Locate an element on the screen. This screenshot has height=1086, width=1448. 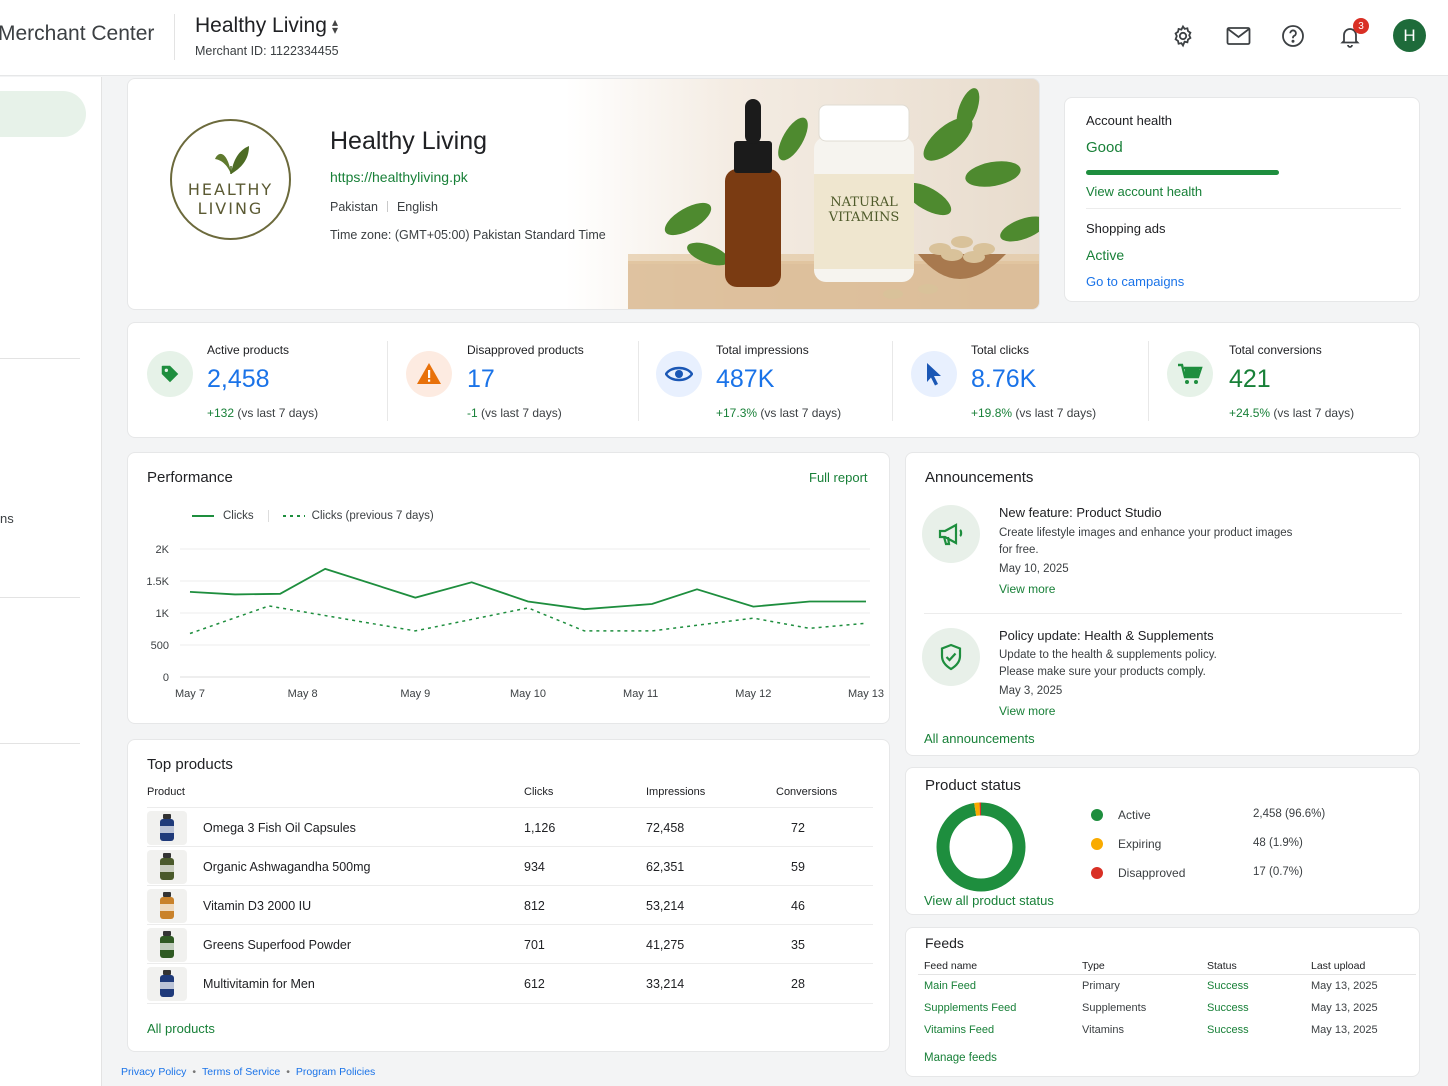
tag-icon is located at coordinates (170, 374).